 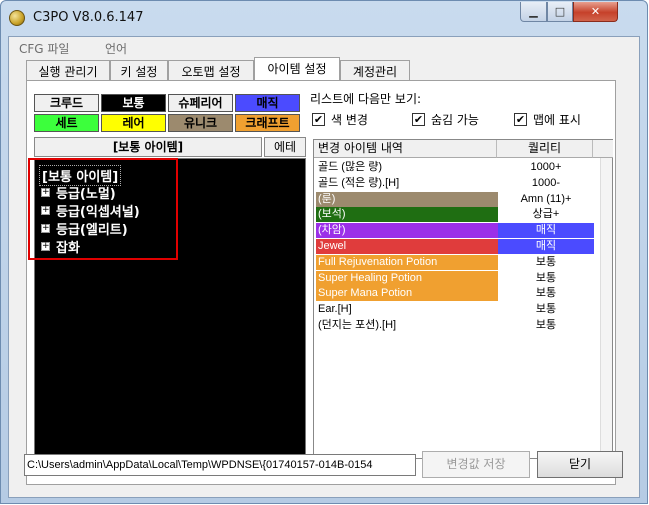 I want to click on checkbox-color-change: ✔ 색 변경, so click(x=340, y=119).